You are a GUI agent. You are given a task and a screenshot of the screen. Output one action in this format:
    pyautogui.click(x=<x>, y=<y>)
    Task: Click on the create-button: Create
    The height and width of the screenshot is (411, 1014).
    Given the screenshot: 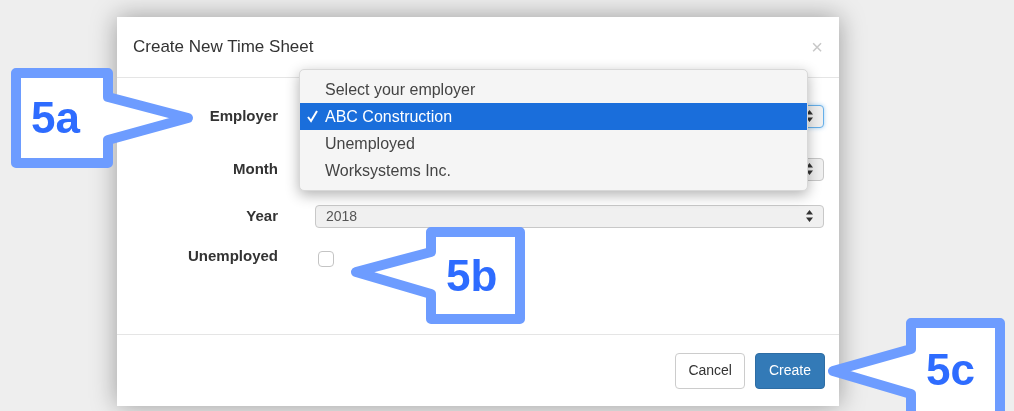 What is the action you would take?
    pyautogui.click(x=789, y=370)
    